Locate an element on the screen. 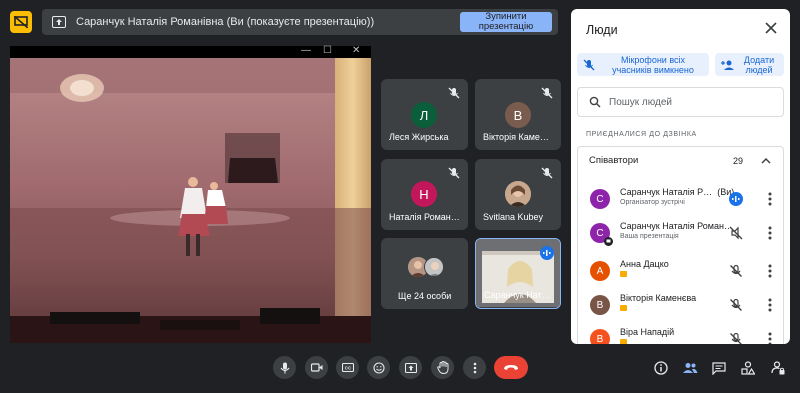  section-label: ПРИЄДНАЛИСЯ ДО ДЗВІНКА is located at coordinates (641, 134).